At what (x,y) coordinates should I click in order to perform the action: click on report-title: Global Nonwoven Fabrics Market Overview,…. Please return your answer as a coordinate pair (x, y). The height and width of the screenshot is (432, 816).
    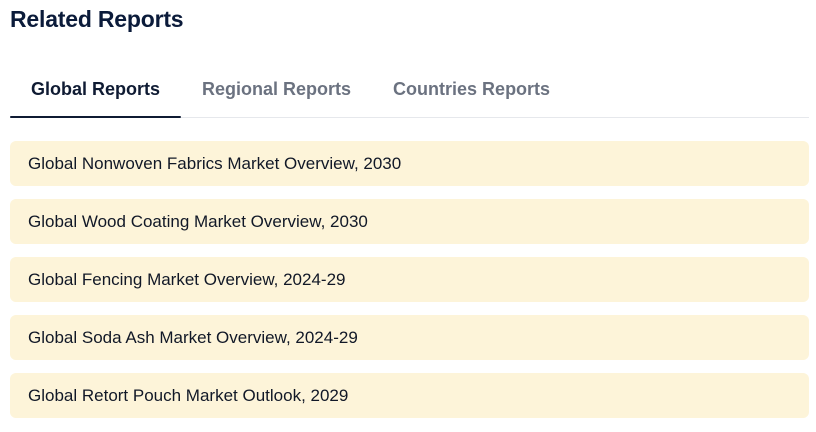
    Looking at the image, I should click on (214, 164).